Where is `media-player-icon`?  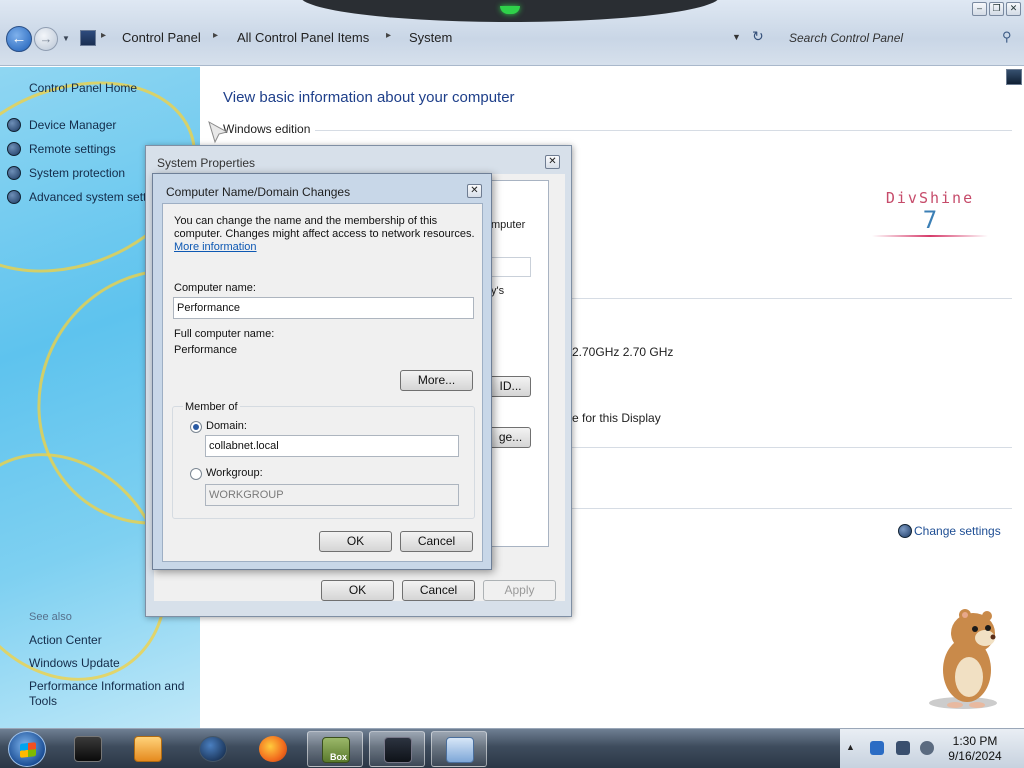 media-player-icon is located at coordinates (148, 749).